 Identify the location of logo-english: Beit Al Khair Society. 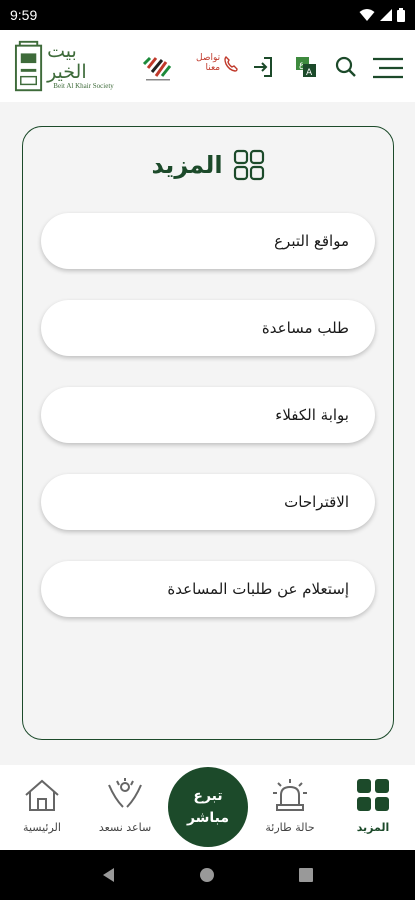
(83, 86).